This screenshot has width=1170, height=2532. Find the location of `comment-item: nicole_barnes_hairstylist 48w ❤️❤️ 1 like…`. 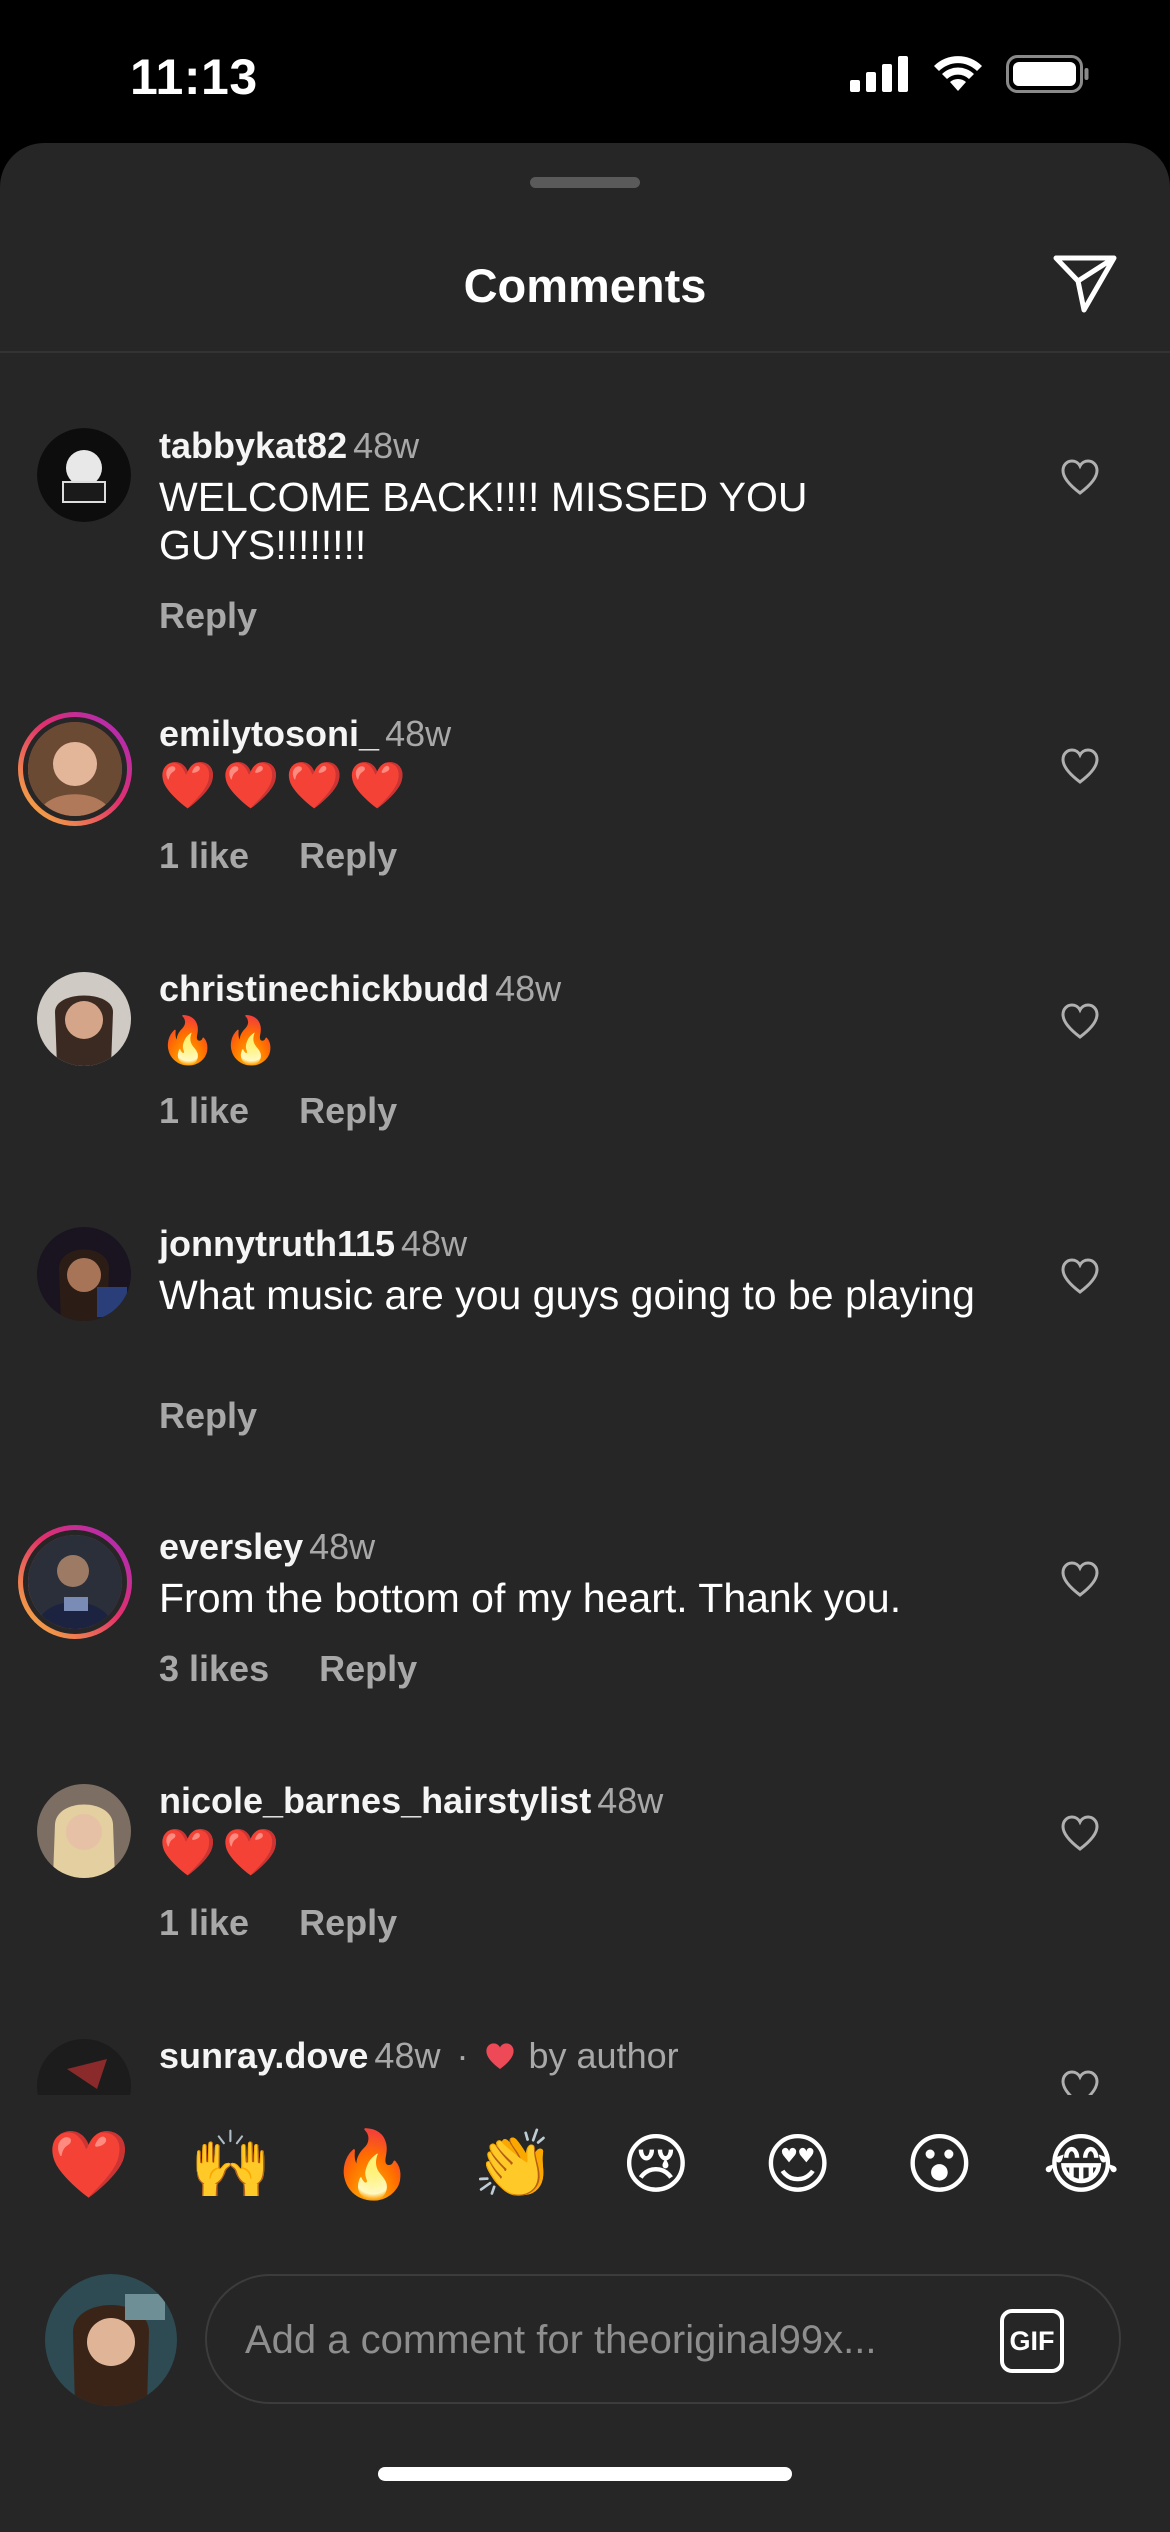

comment-item: nicole_barnes_hairstylist 48w ❤️❤️ 1 like… is located at coordinates (585, 1890).